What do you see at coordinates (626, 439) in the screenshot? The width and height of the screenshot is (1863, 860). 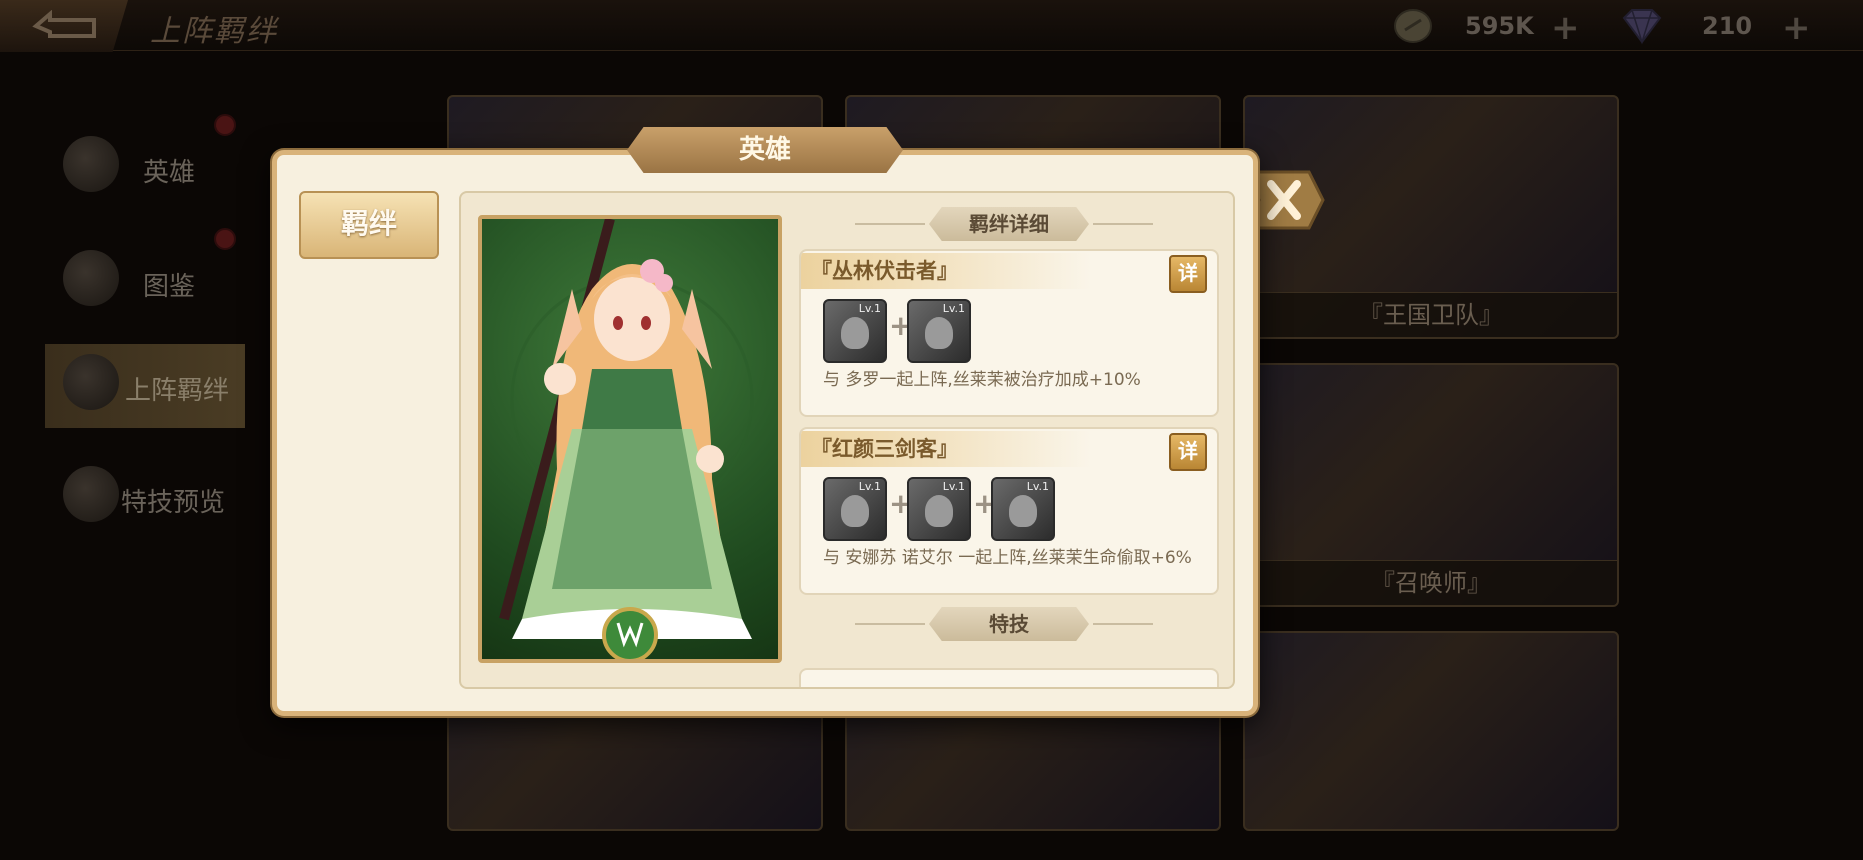 I see `hero-illustration` at bounding box center [626, 439].